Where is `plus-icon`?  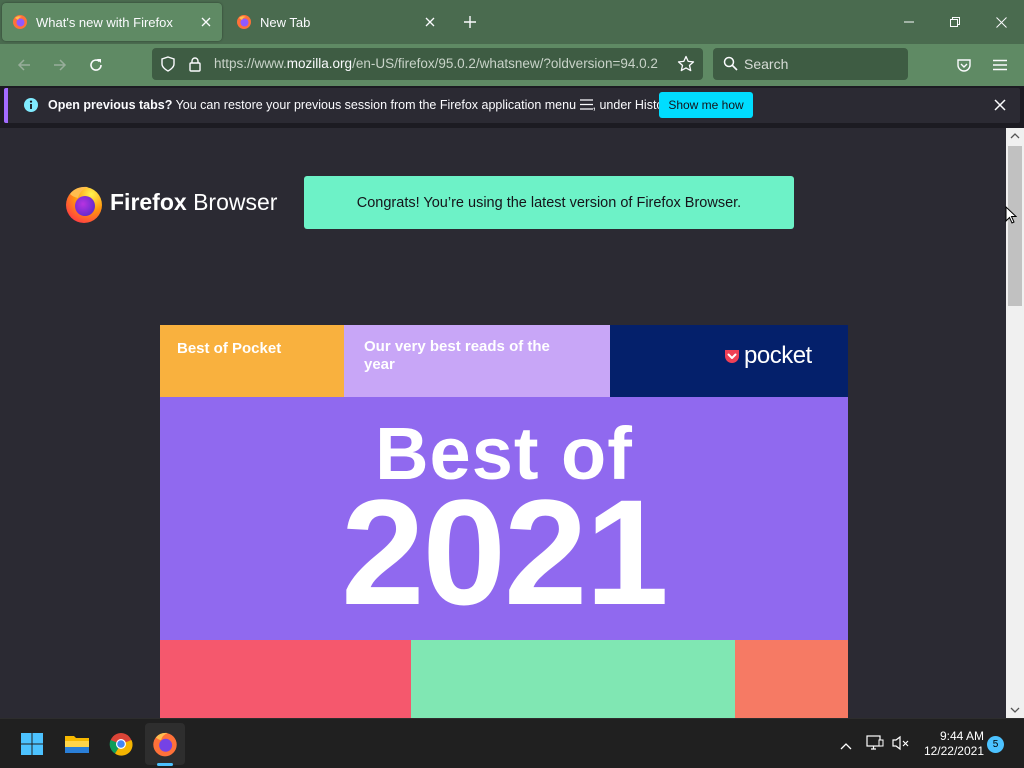
plus-icon is located at coordinates (470, 22).